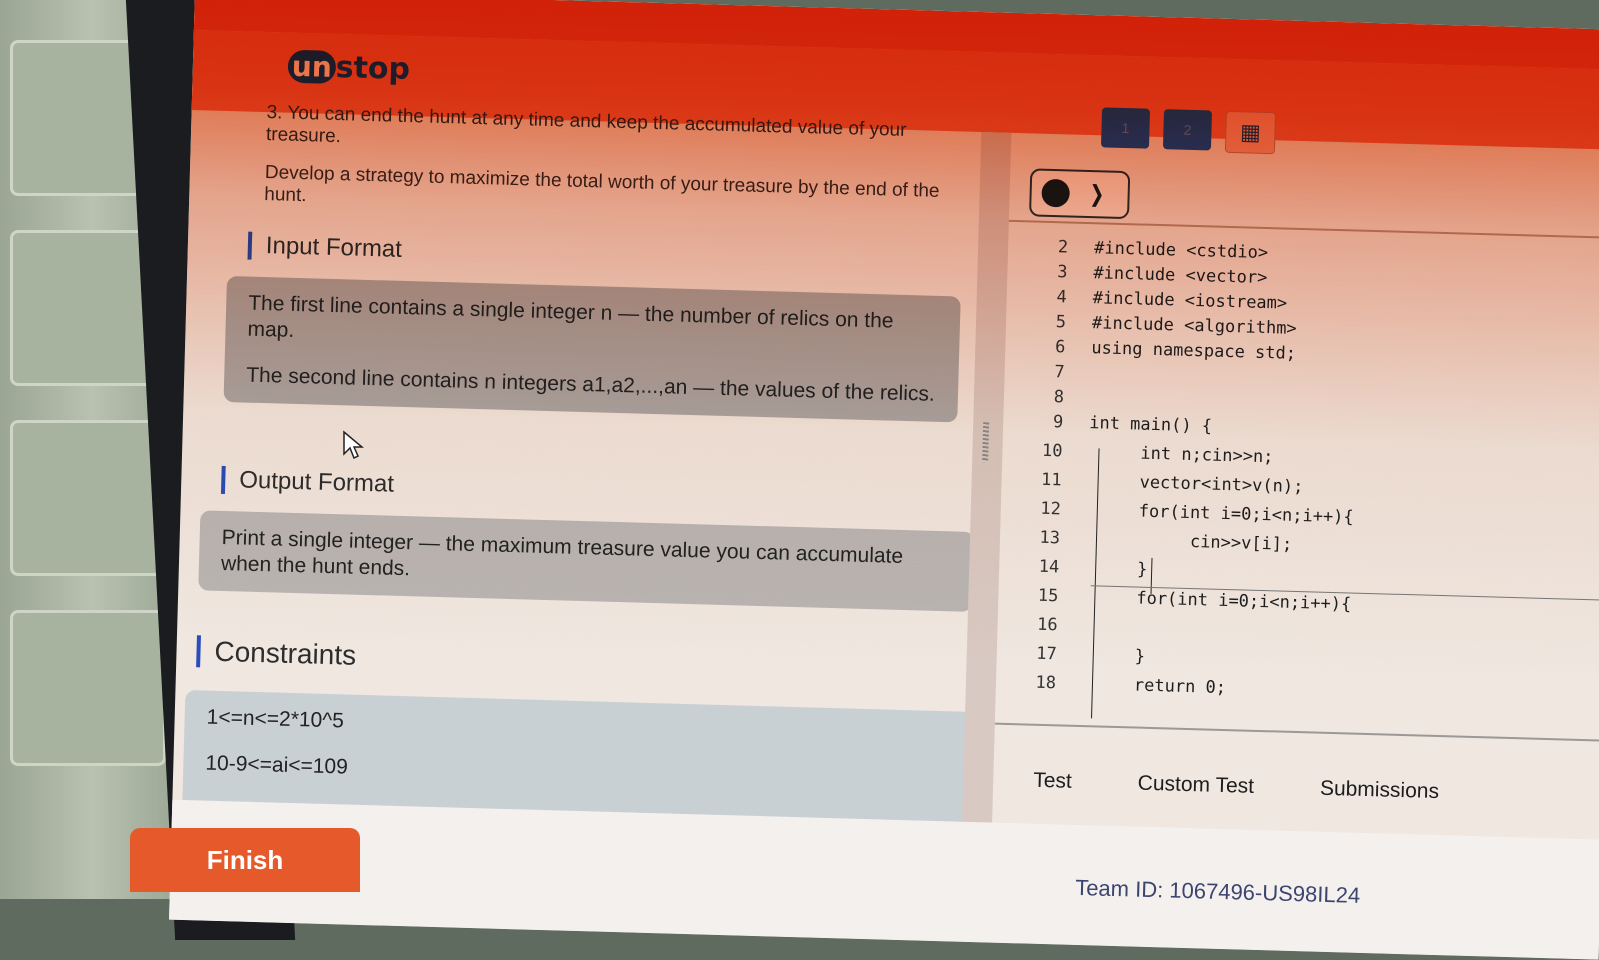  What do you see at coordinates (1052, 781) in the screenshot?
I see `tab-test: Test` at bounding box center [1052, 781].